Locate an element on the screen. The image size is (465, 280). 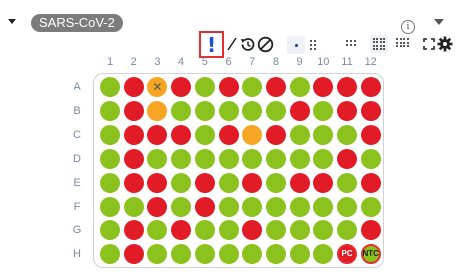
grid-96-button is located at coordinates (379, 44).